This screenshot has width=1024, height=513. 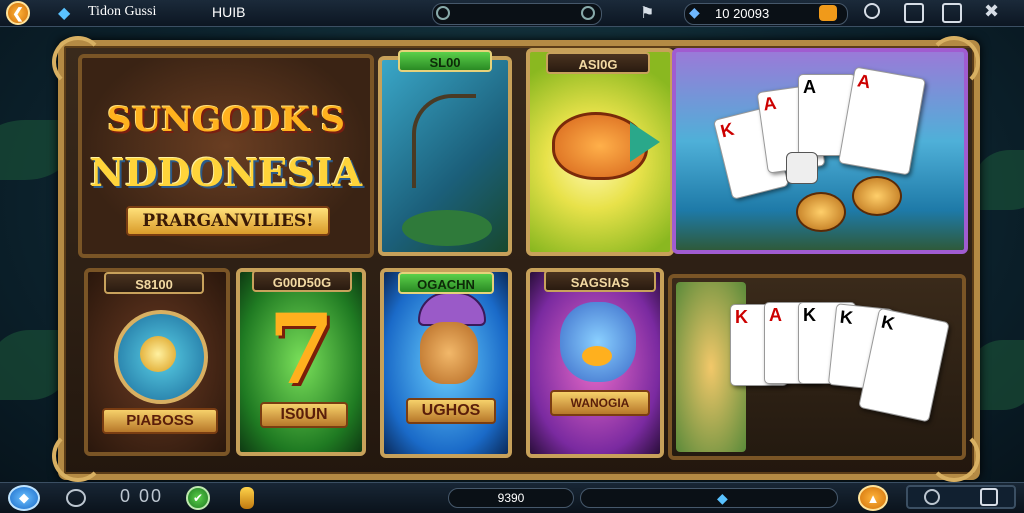 What do you see at coordinates (882, 121) in the screenshot?
I see `playing-card: A` at bounding box center [882, 121].